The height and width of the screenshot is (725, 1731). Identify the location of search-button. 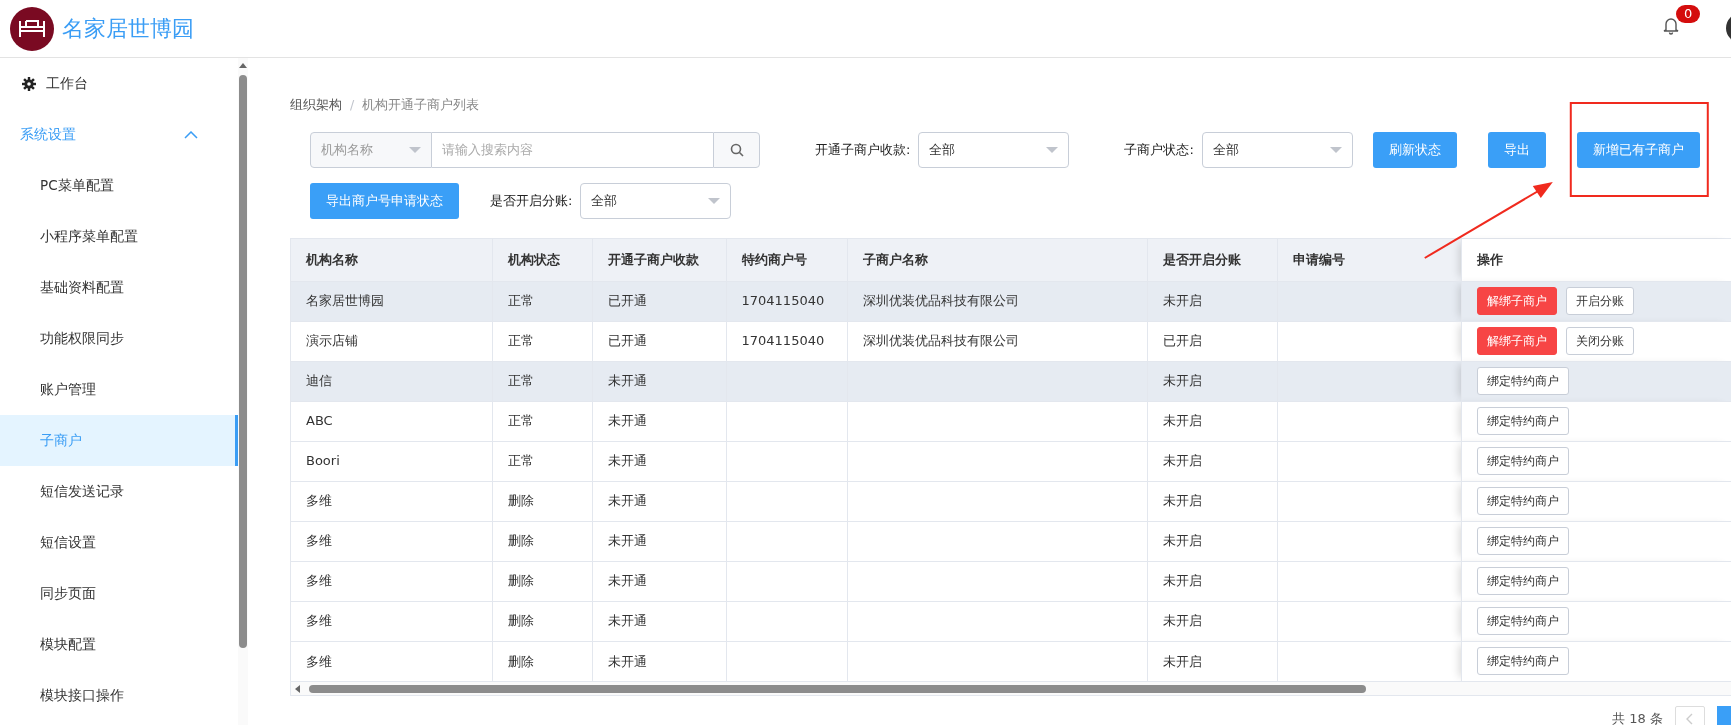
(736, 150).